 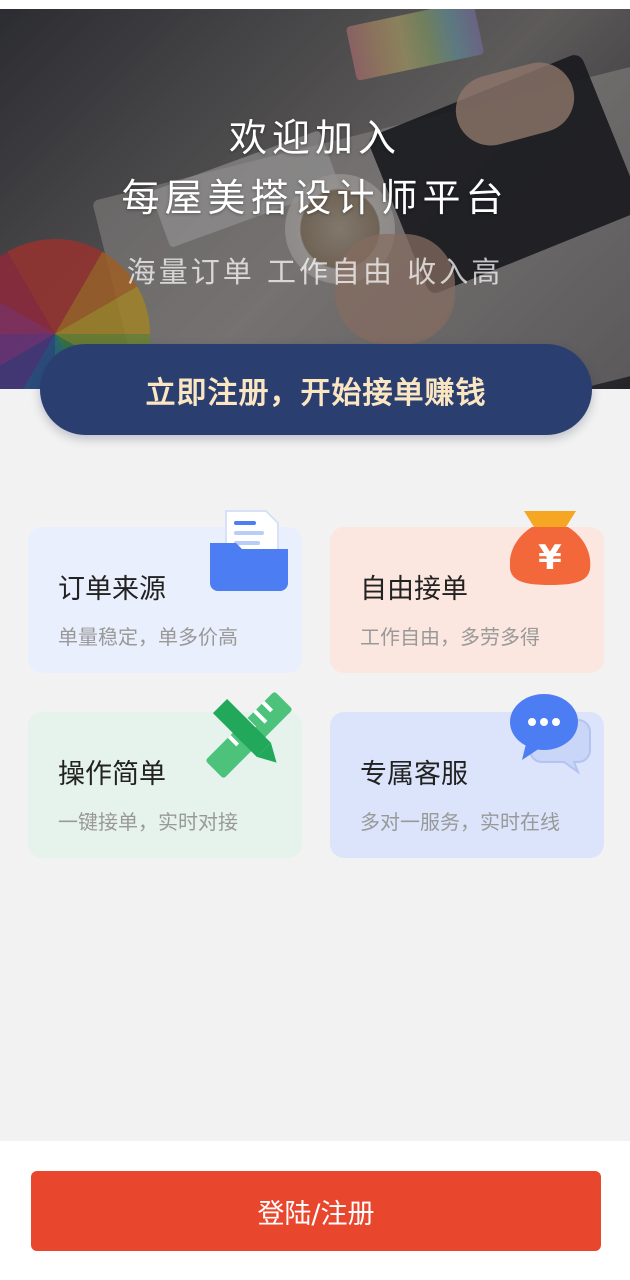 What do you see at coordinates (450, 637) in the screenshot?
I see `feature-desc: 工作自由，多劳多得` at bounding box center [450, 637].